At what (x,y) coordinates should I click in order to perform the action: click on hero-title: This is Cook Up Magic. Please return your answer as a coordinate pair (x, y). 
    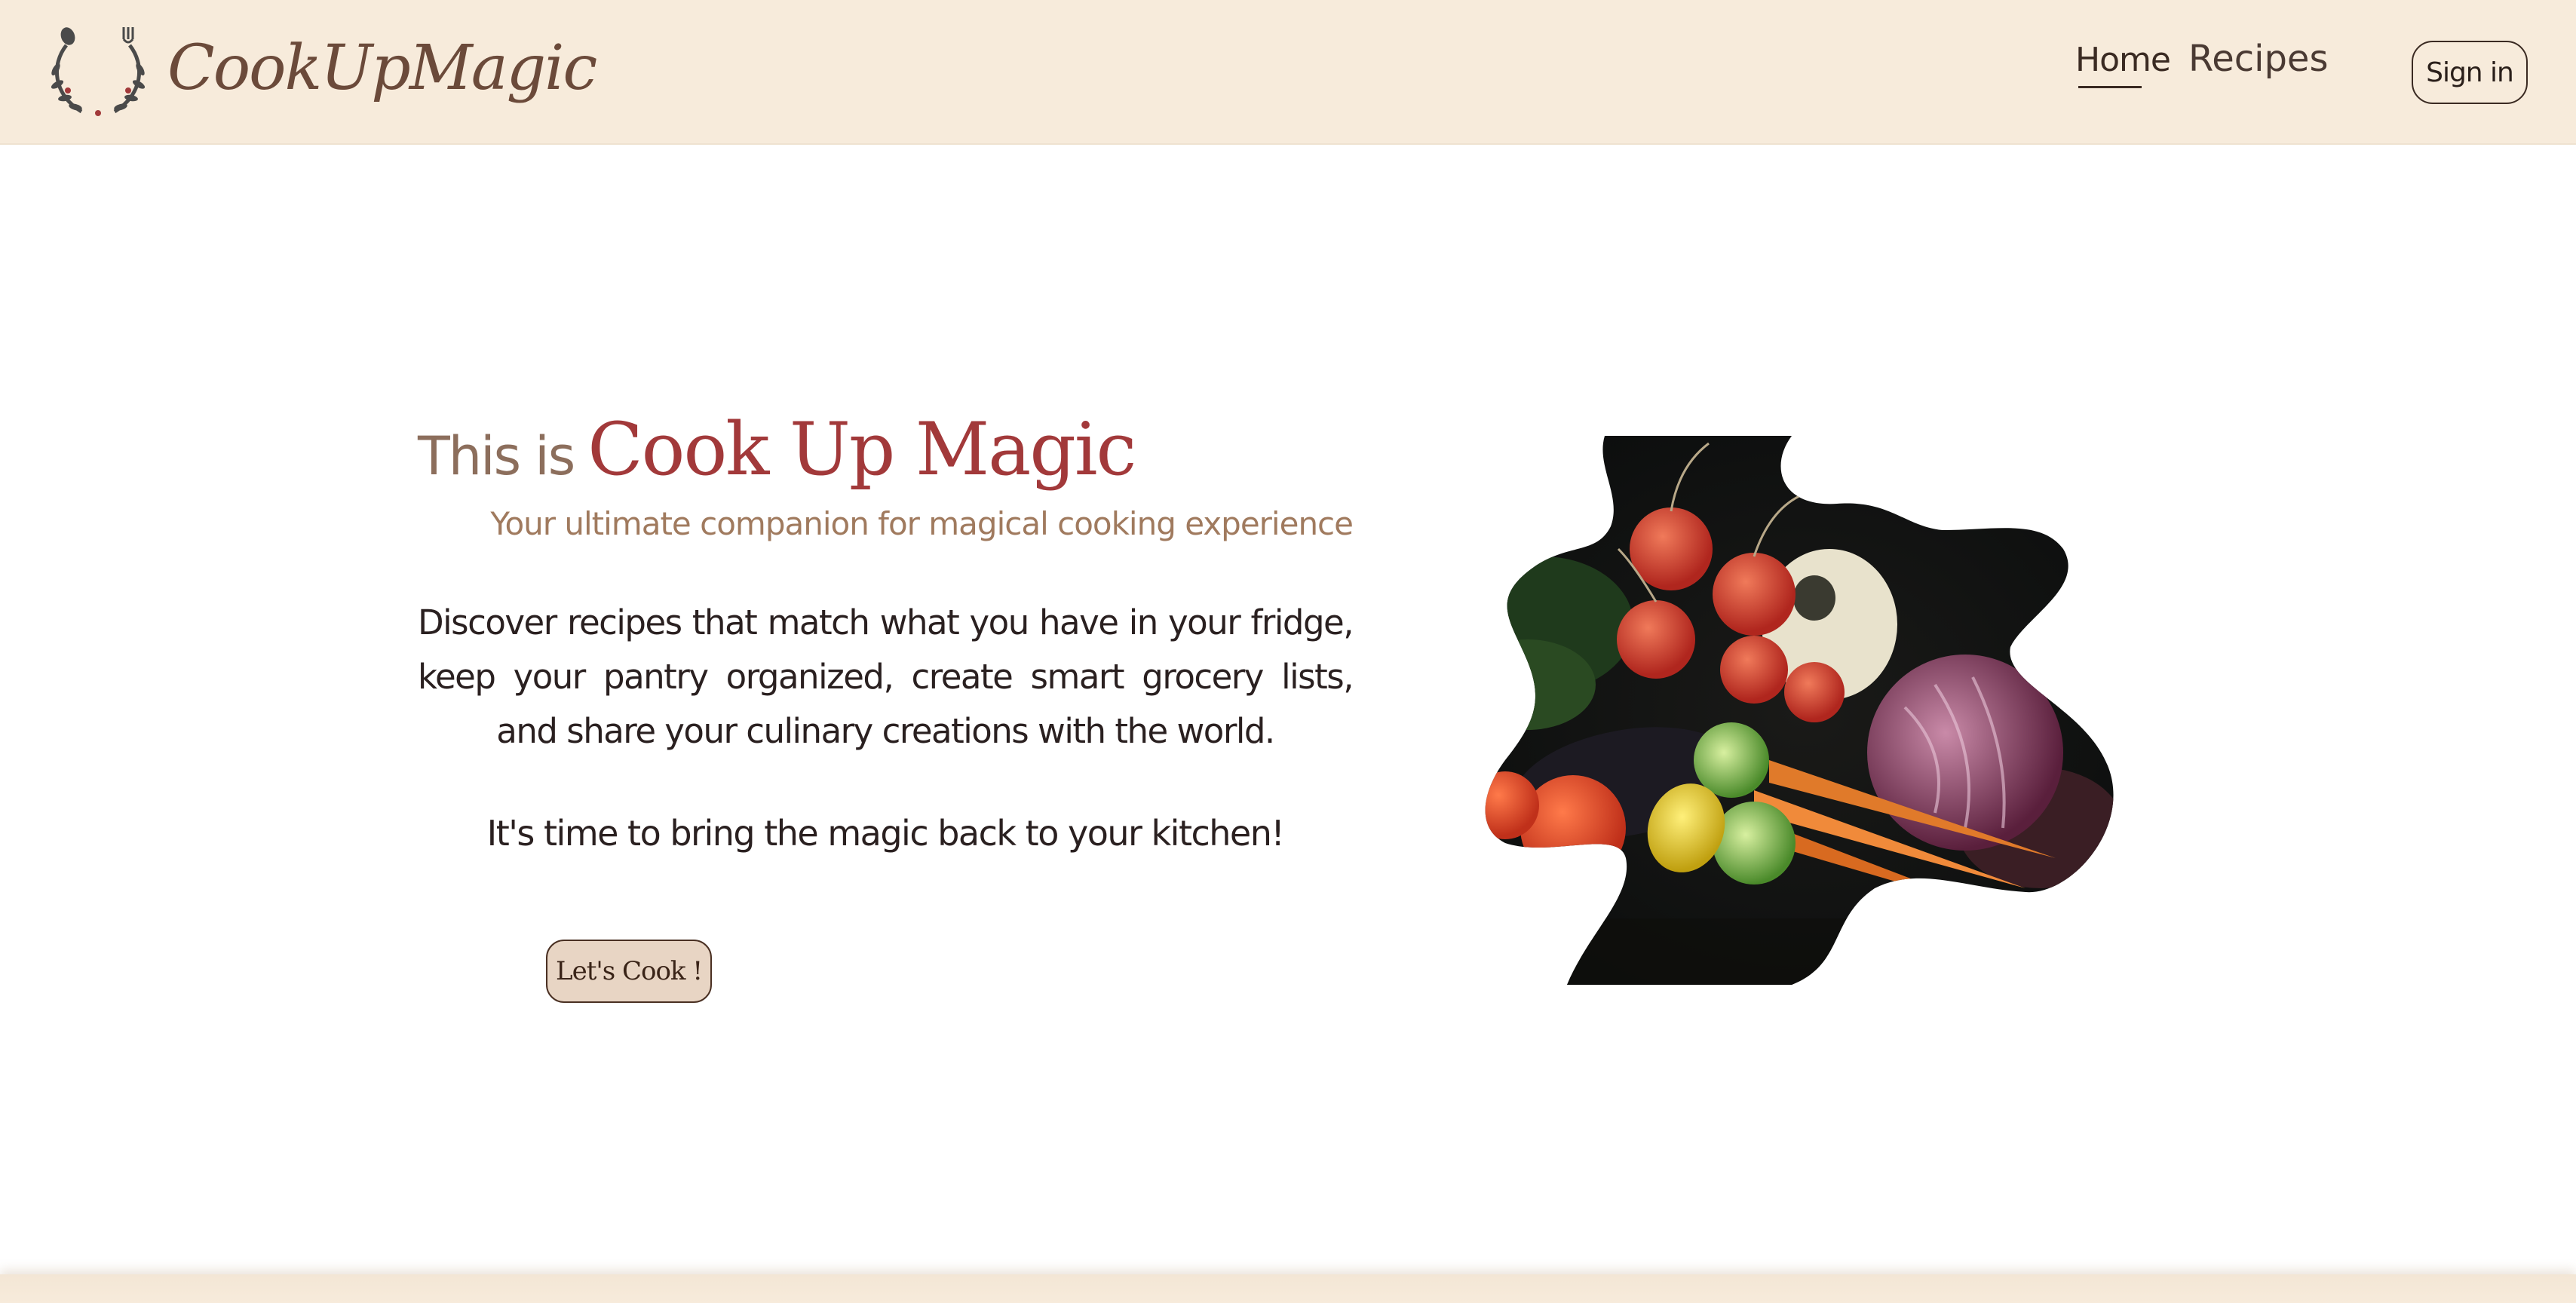
    Looking at the image, I should click on (885, 452).